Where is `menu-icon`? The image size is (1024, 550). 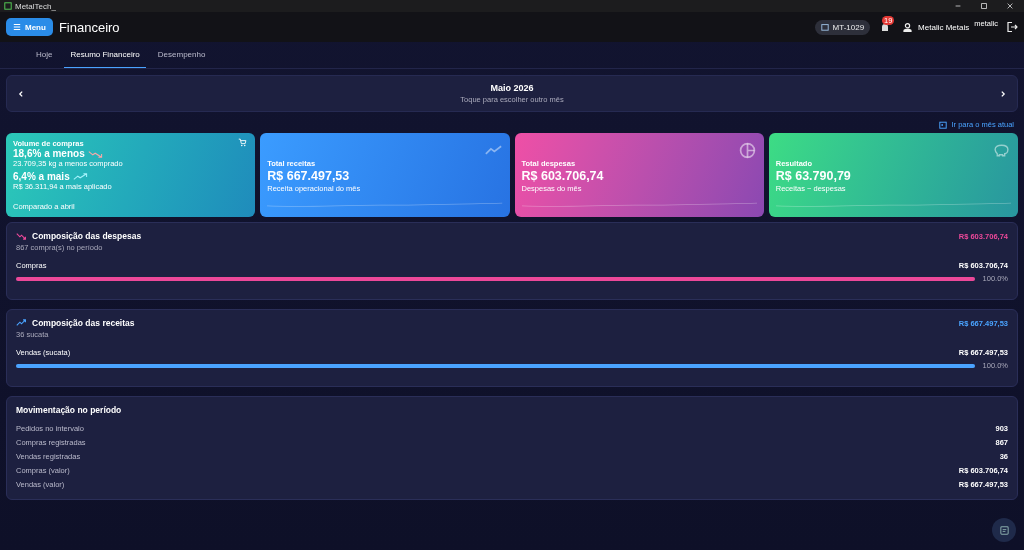
menu-icon is located at coordinates (17, 27).